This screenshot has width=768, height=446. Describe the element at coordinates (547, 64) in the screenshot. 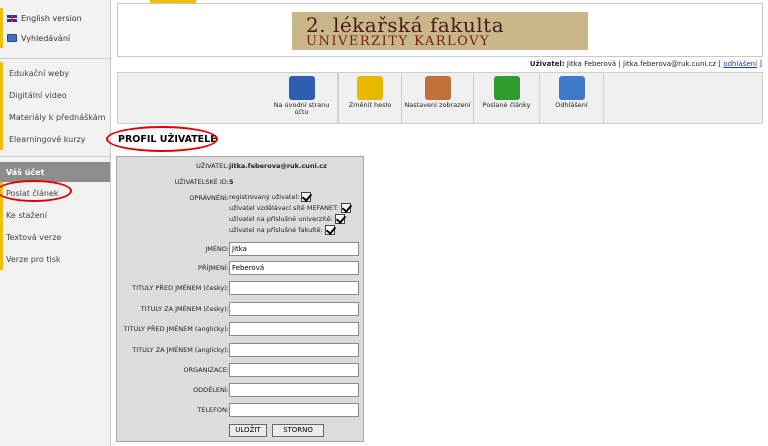

I see `user-label: Uživatel:` at that location.